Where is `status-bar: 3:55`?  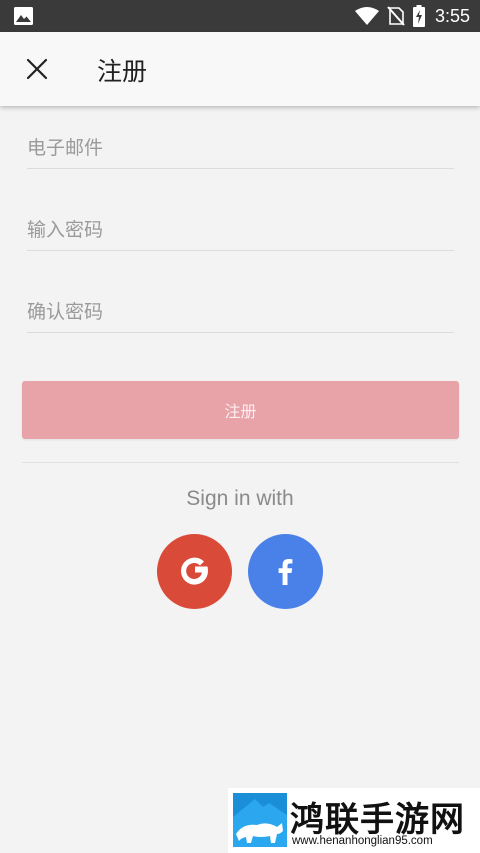
status-bar: 3:55 is located at coordinates (240, 16).